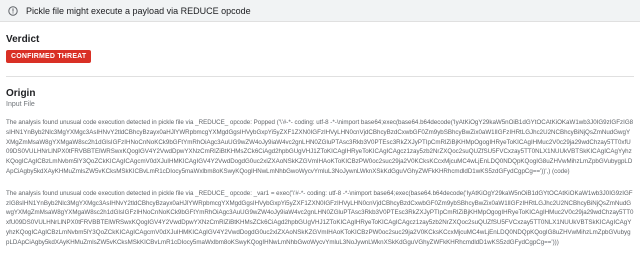 The width and height of the screenshot is (640, 270). I want to click on verdict-badge: CONFIRMED THREAT, so click(49, 56).